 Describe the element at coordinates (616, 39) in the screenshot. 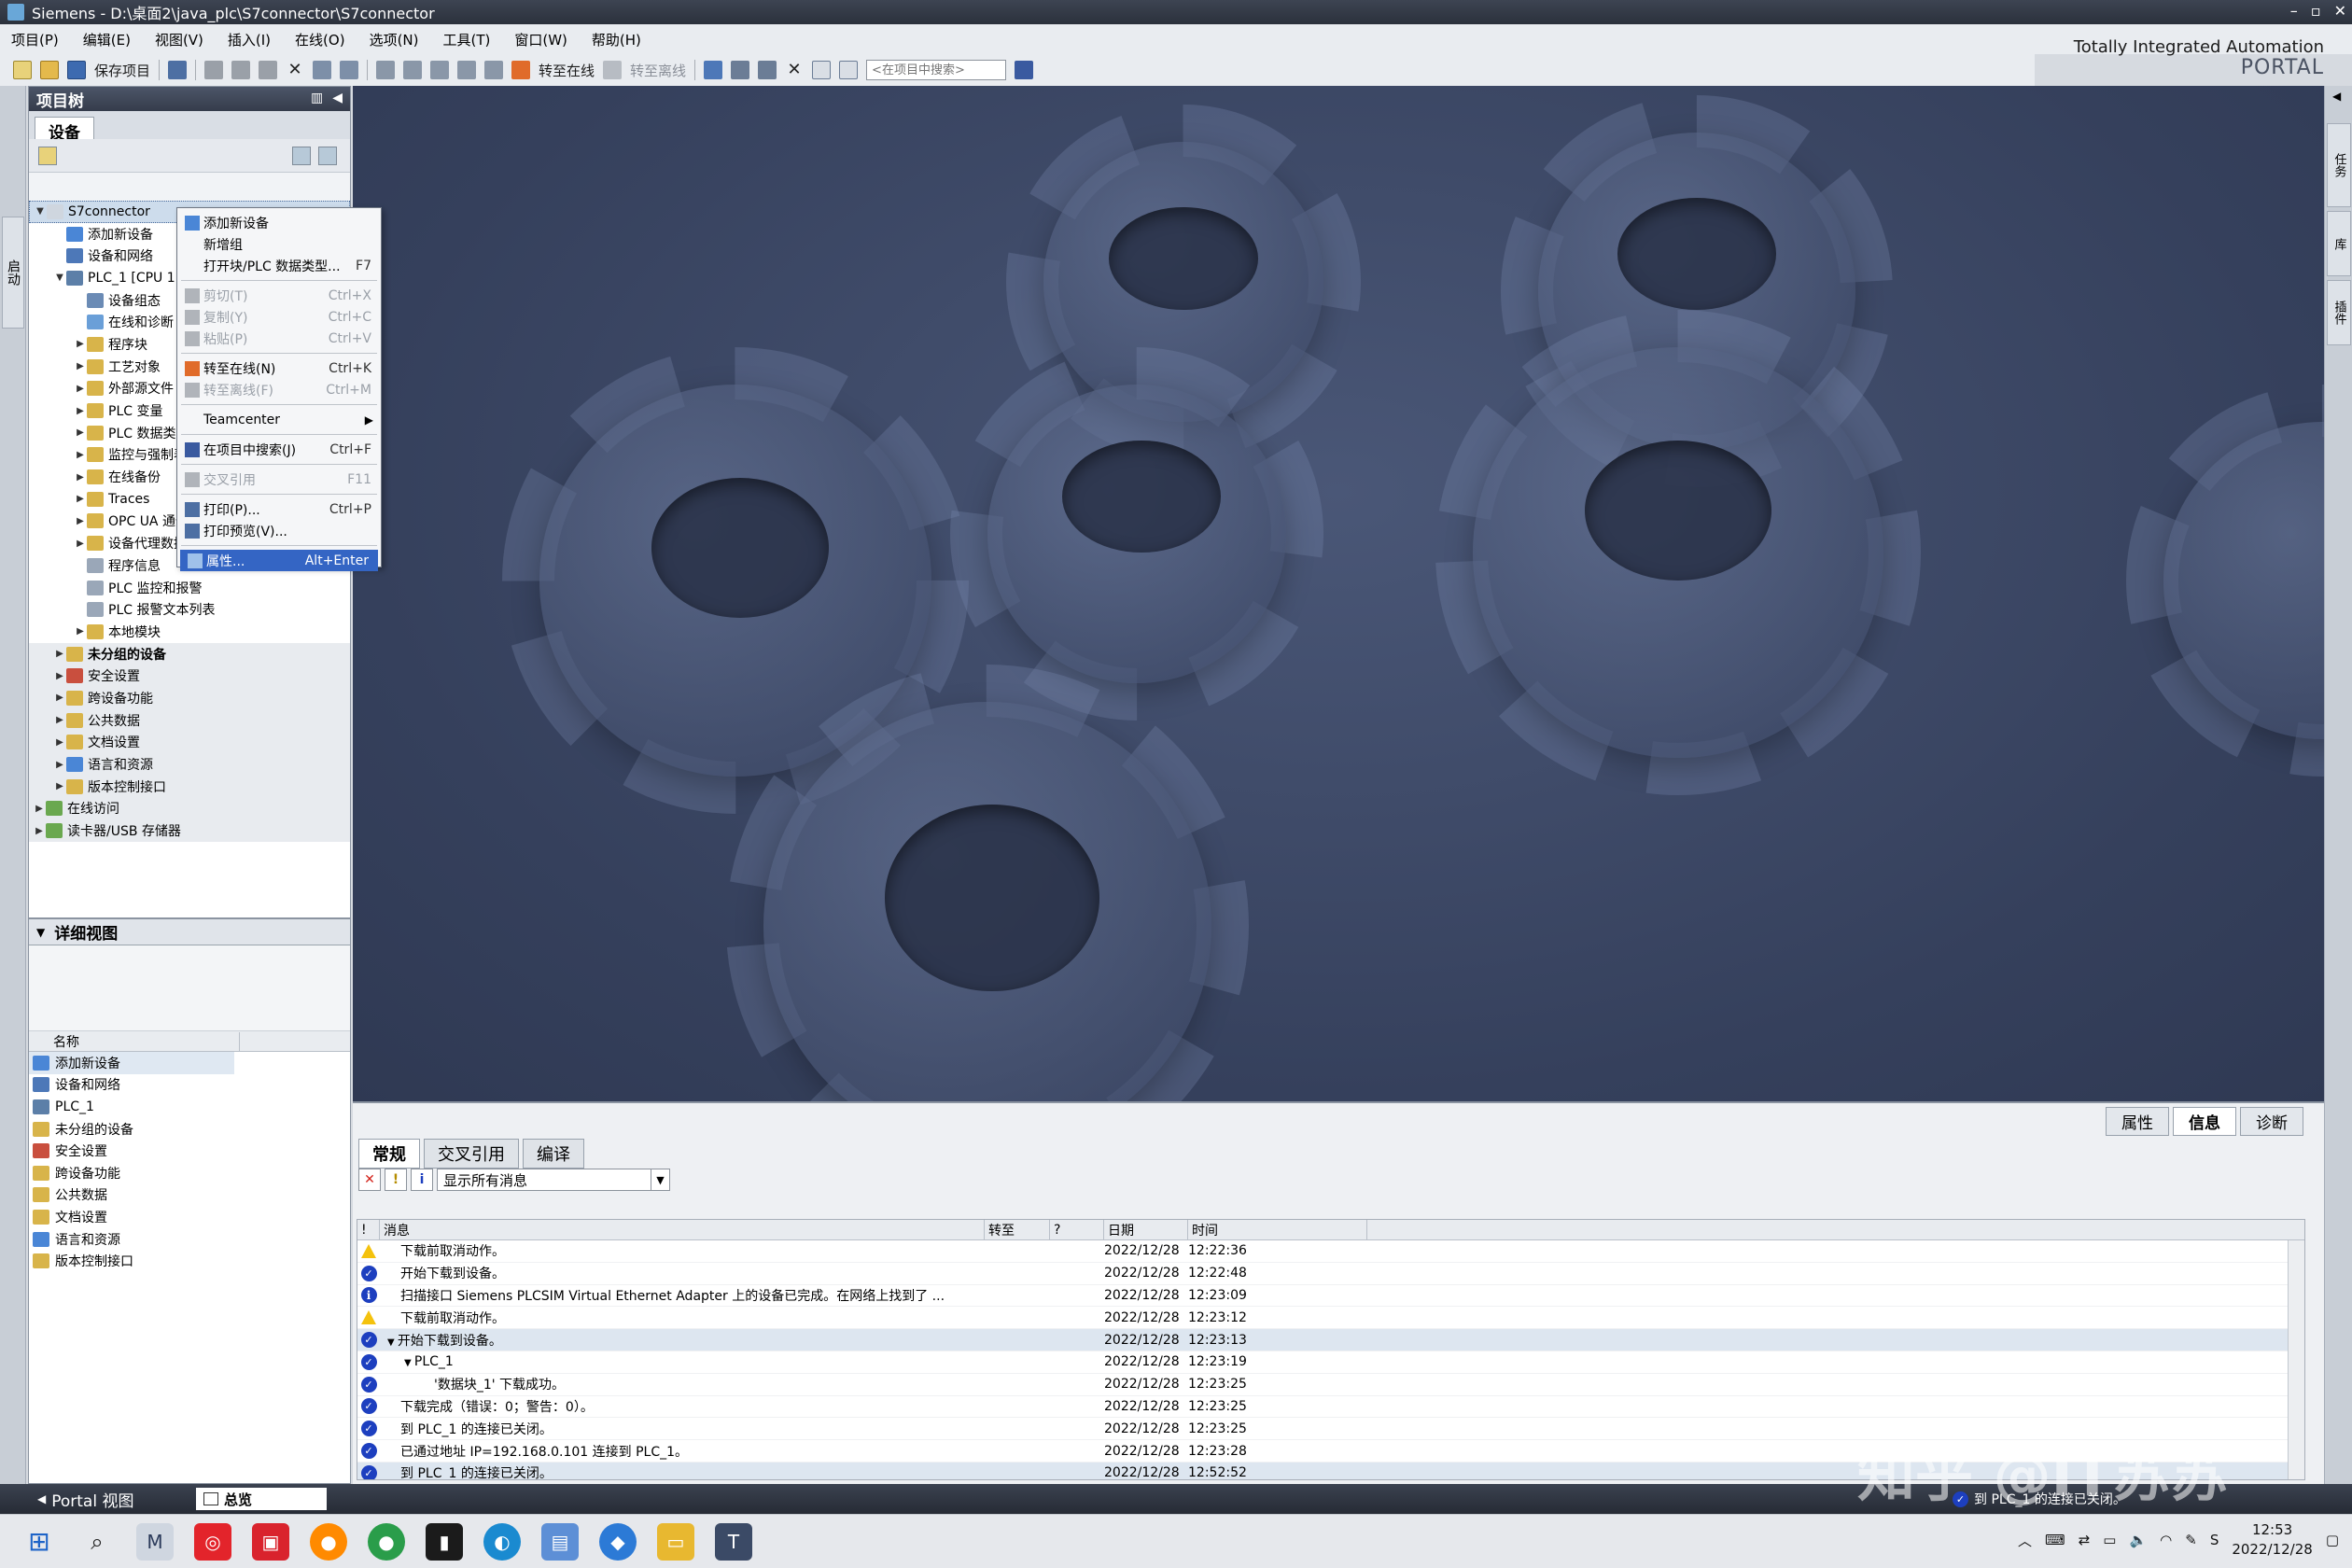

I see `menu-item-8: 帮助(H)` at that location.